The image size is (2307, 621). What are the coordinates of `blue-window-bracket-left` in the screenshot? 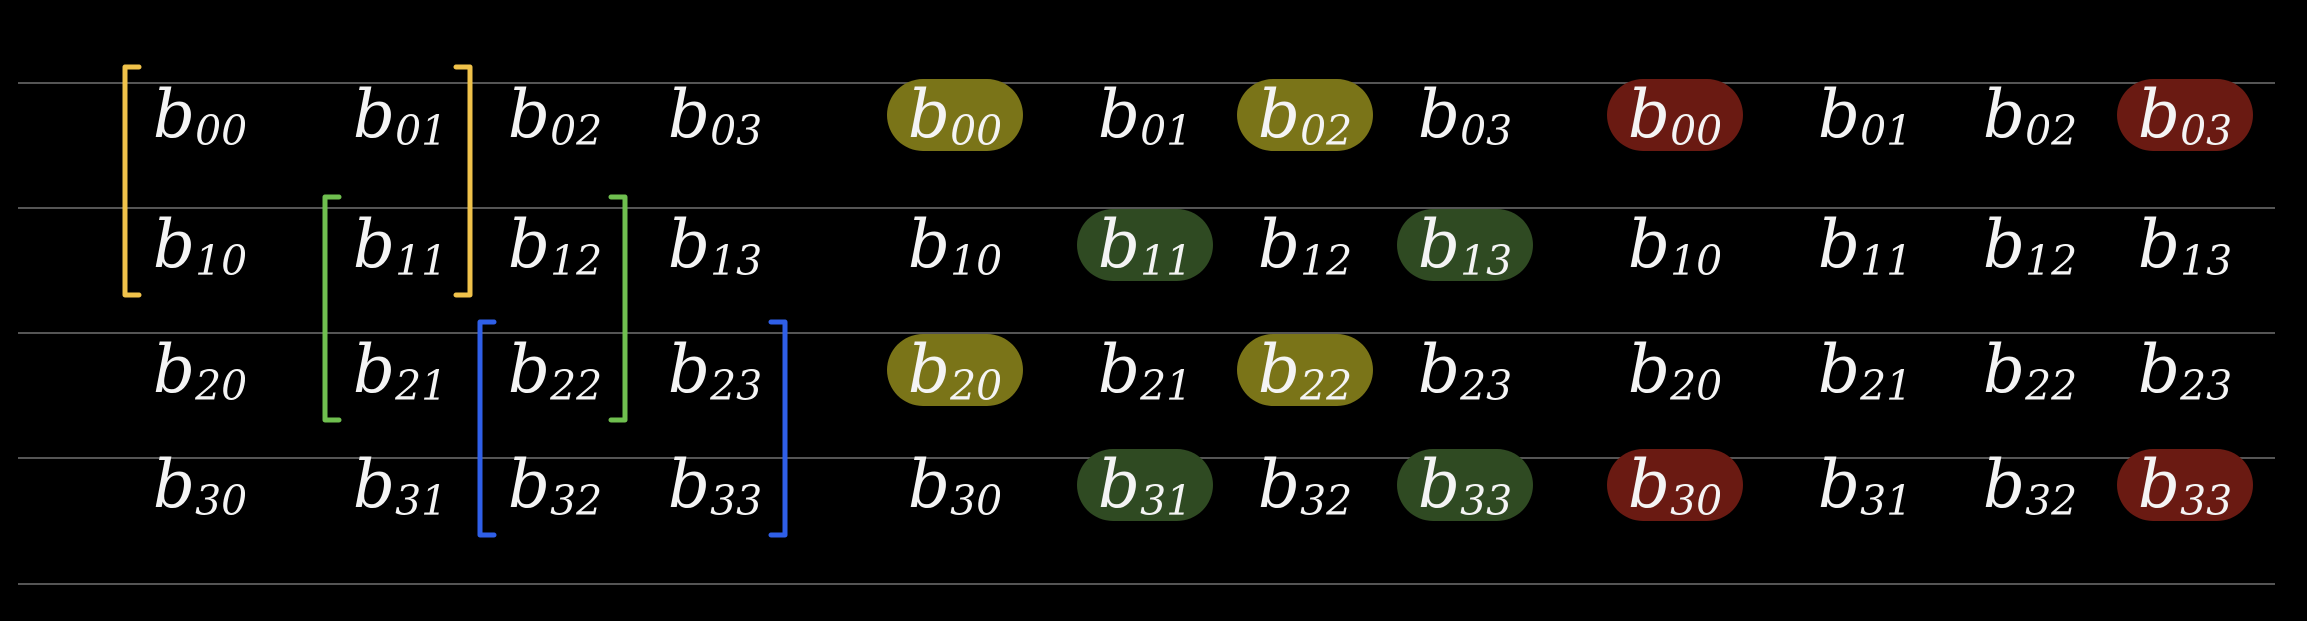 It's located at (487, 428).